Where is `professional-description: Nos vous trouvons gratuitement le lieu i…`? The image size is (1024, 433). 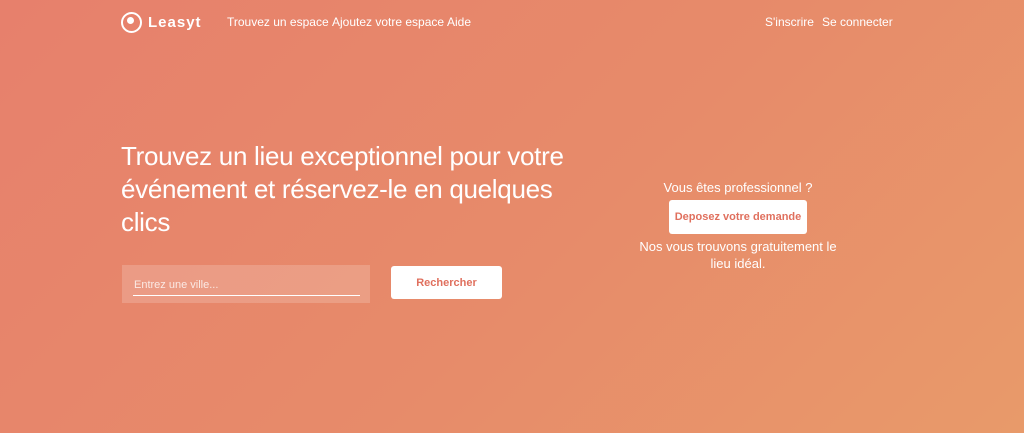
professional-description: Nos vous trouvons gratuitement le lieu i… is located at coordinates (738, 255).